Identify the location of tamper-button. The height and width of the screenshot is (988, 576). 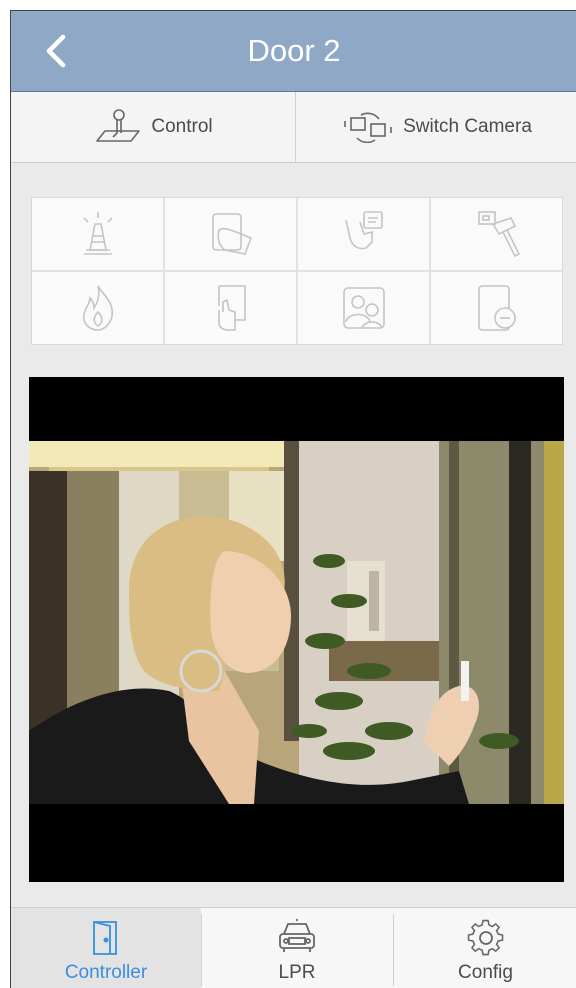
(496, 234).